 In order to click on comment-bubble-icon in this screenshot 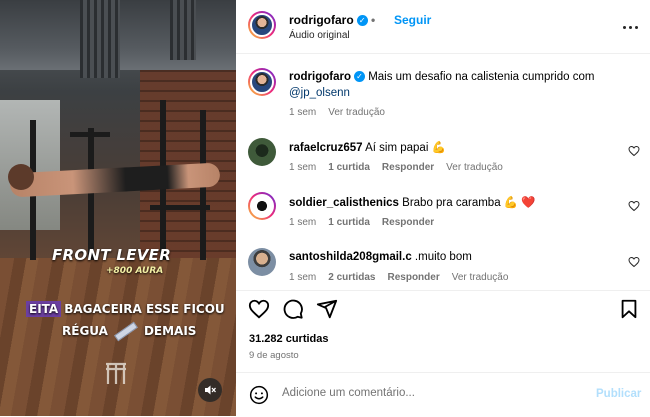, I will do `click(293, 309)`.